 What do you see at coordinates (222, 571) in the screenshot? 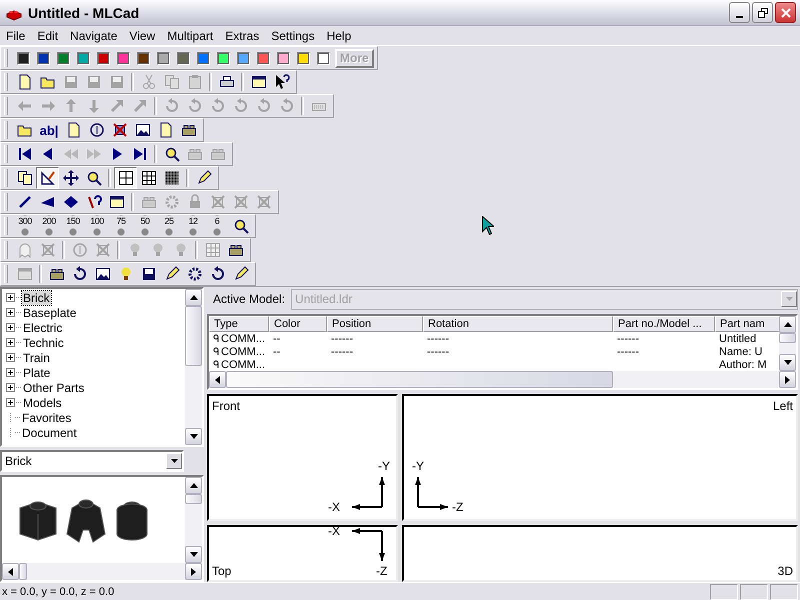
I see `view-label: Top` at bounding box center [222, 571].